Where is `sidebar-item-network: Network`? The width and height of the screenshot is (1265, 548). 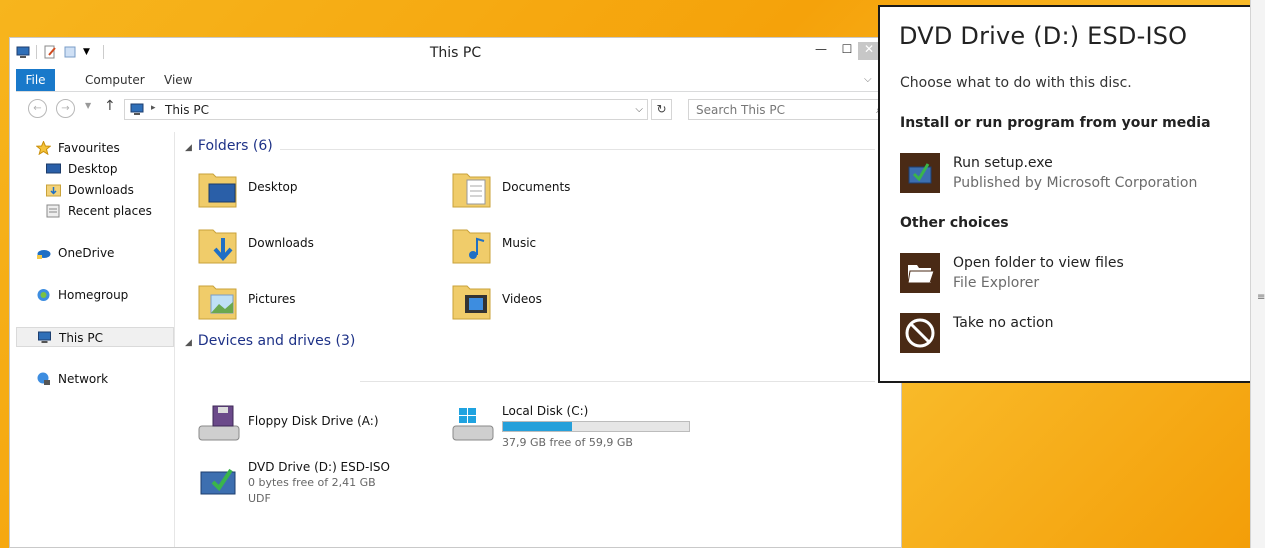
sidebar-item-network: Network is located at coordinates (95, 379).